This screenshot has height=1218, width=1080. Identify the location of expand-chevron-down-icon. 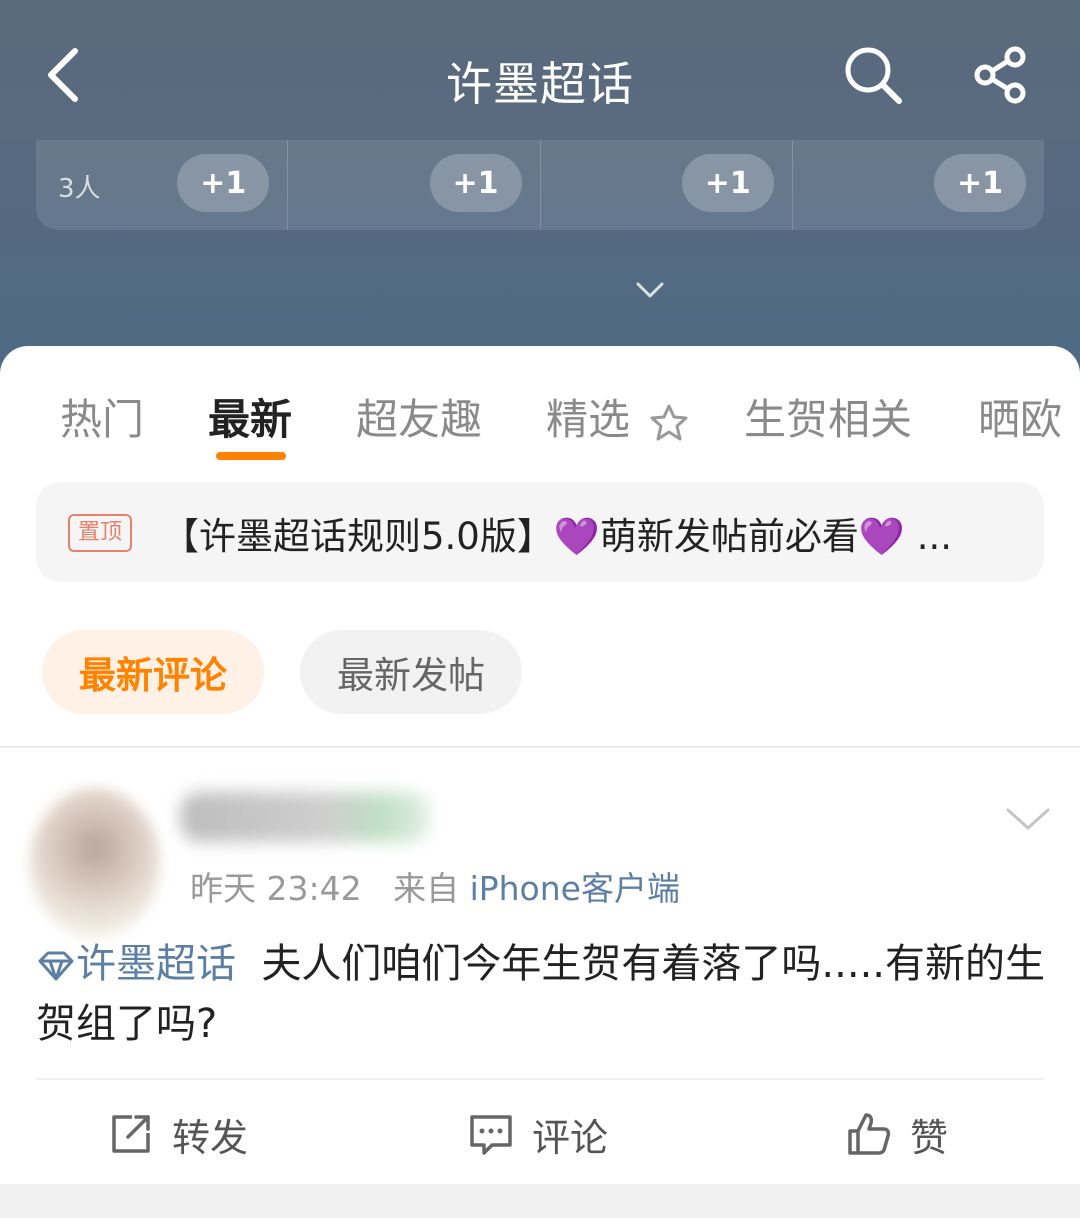
(650, 290).